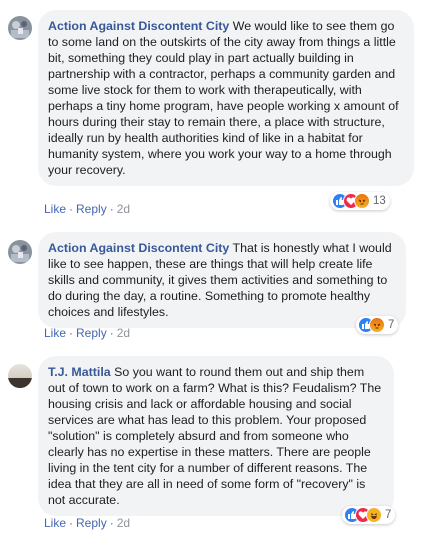  I want to click on haha-icon, so click(374, 515).